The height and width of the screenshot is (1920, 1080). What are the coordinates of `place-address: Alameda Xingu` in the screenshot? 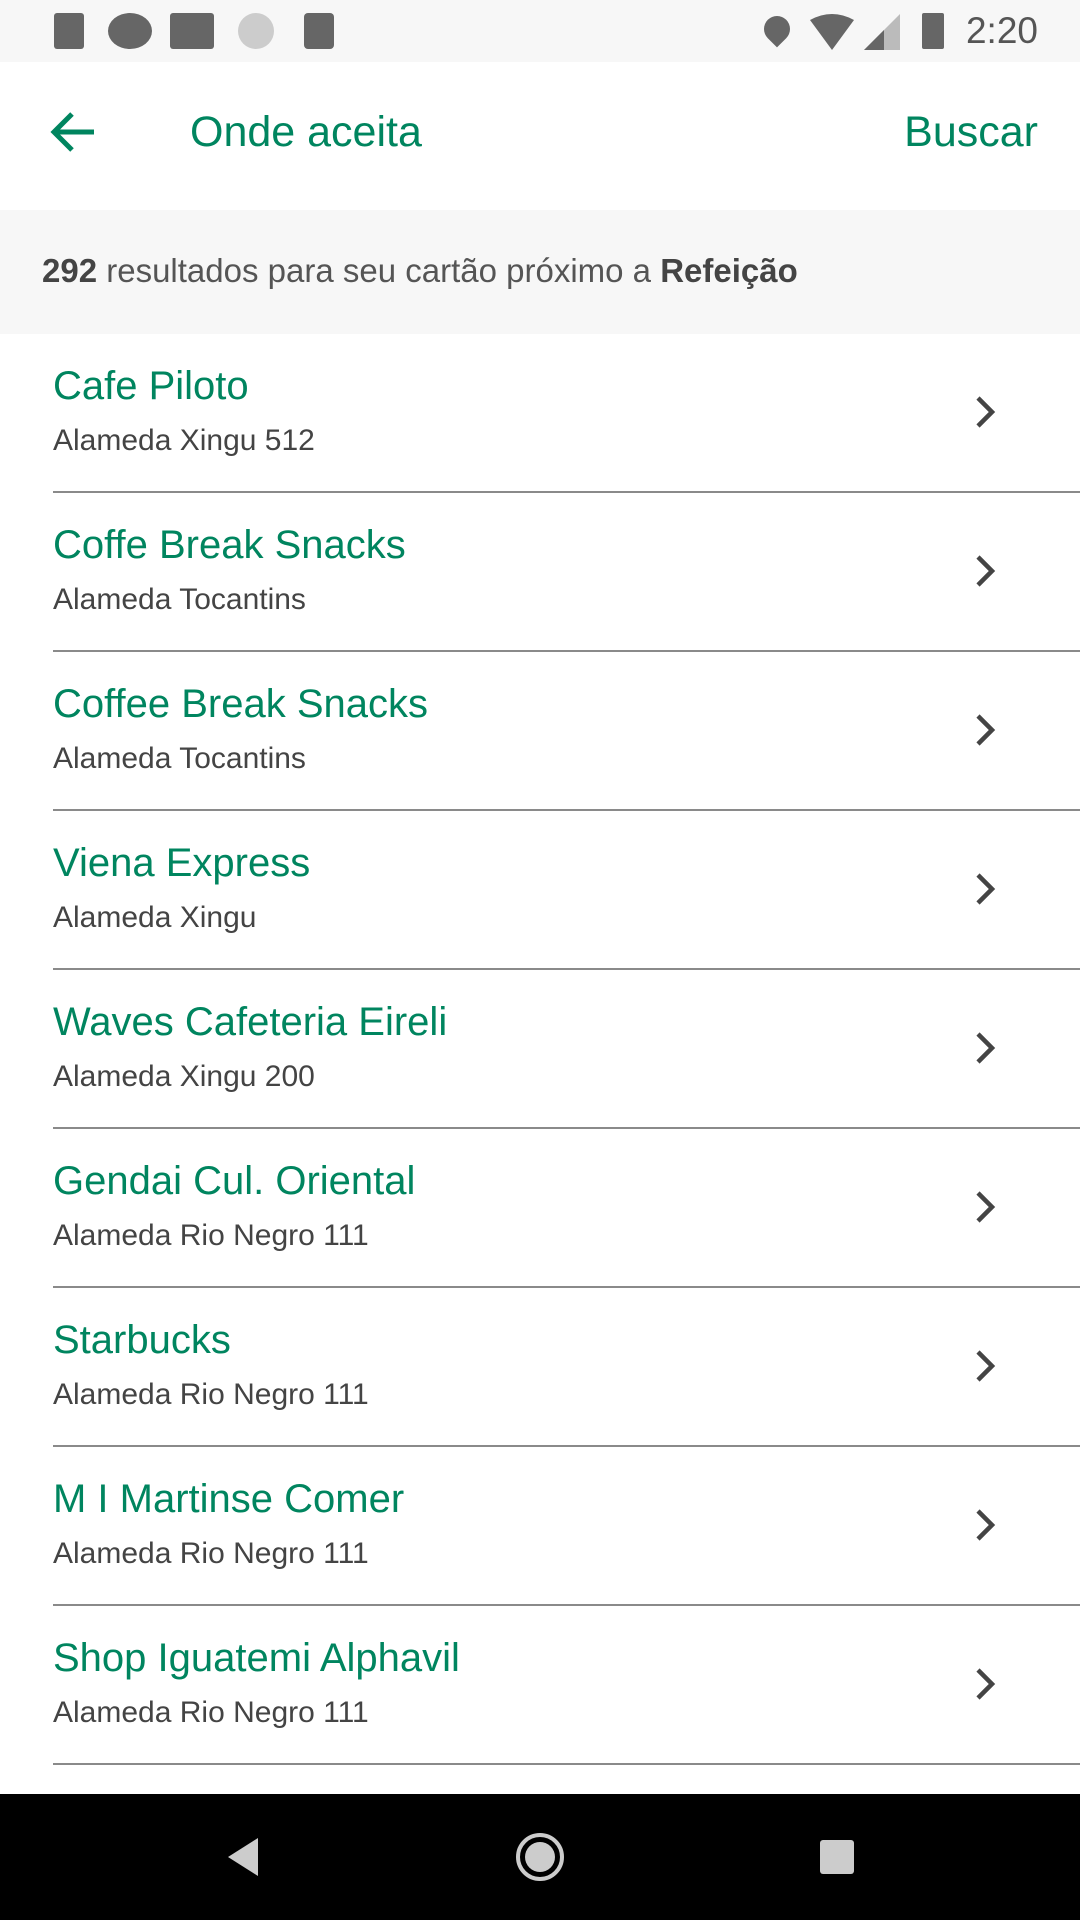 It's located at (155, 917).